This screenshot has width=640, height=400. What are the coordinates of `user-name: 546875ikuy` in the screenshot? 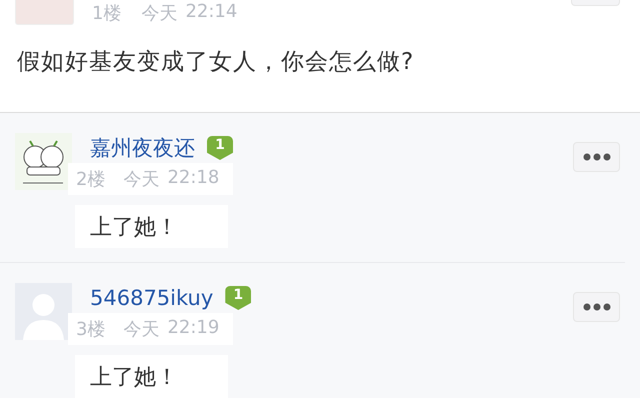 It's located at (152, 298).